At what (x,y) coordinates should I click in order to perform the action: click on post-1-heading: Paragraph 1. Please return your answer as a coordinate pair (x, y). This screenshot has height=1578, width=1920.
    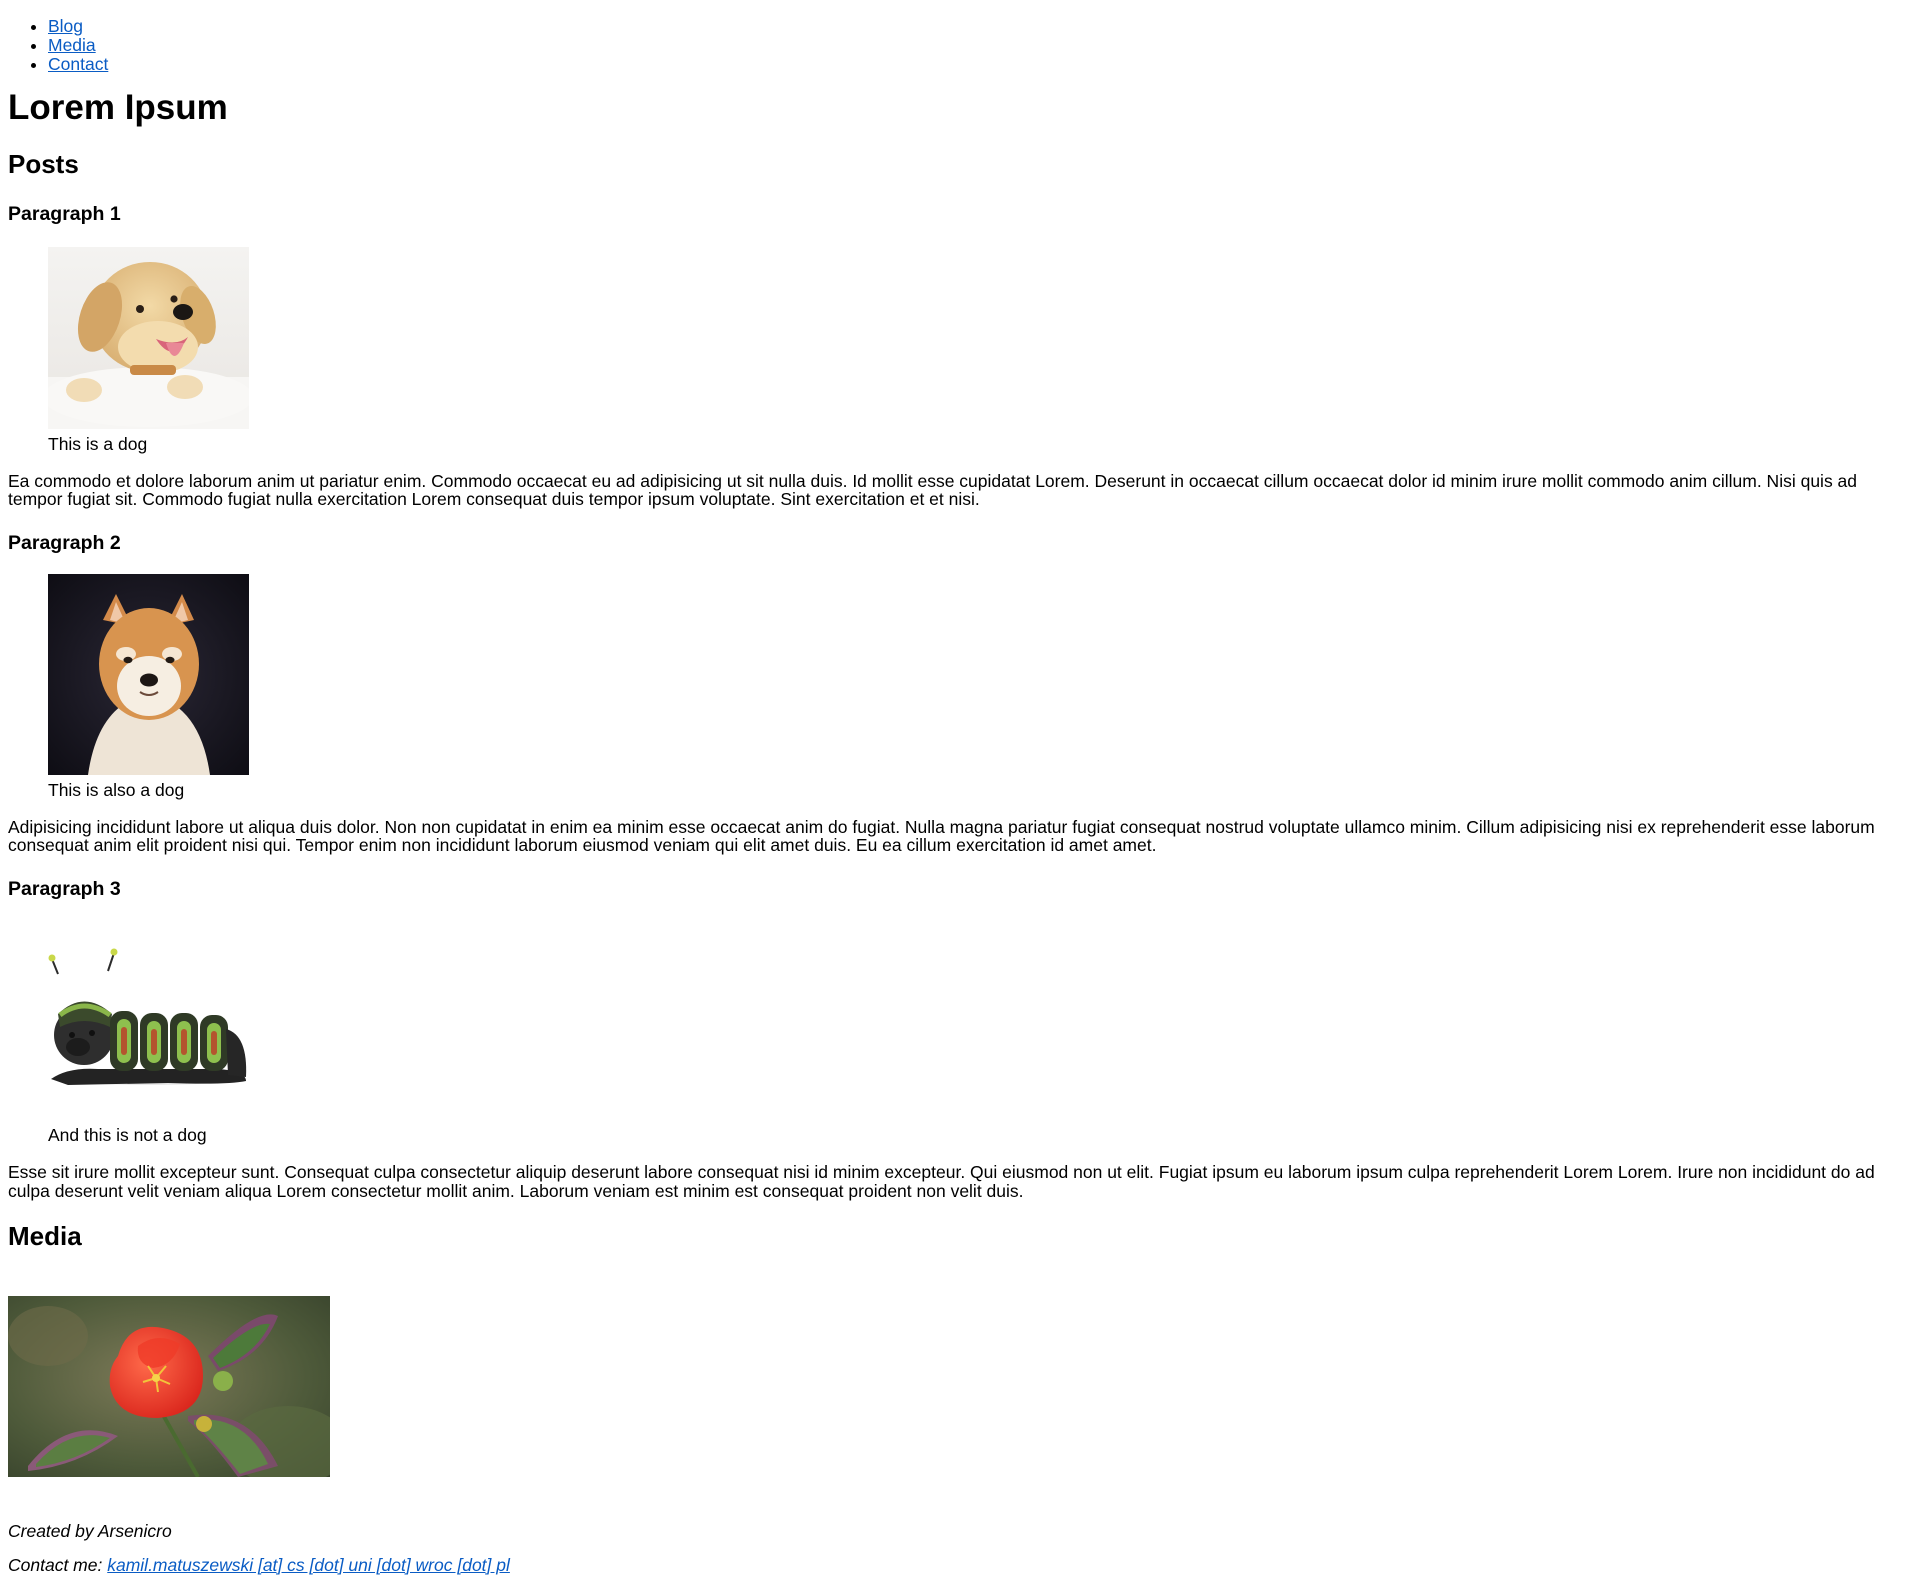
    Looking at the image, I should click on (64, 214).